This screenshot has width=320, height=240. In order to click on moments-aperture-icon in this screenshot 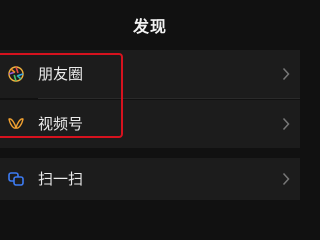, I will do `click(16, 74)`.